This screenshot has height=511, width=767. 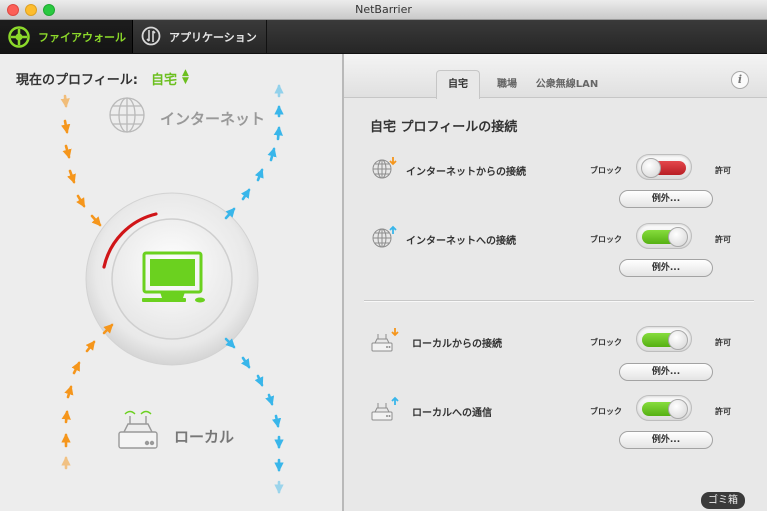 I want to click on rule-internet-outgoing-block-label: ブロック, so click(x=606, y=239).